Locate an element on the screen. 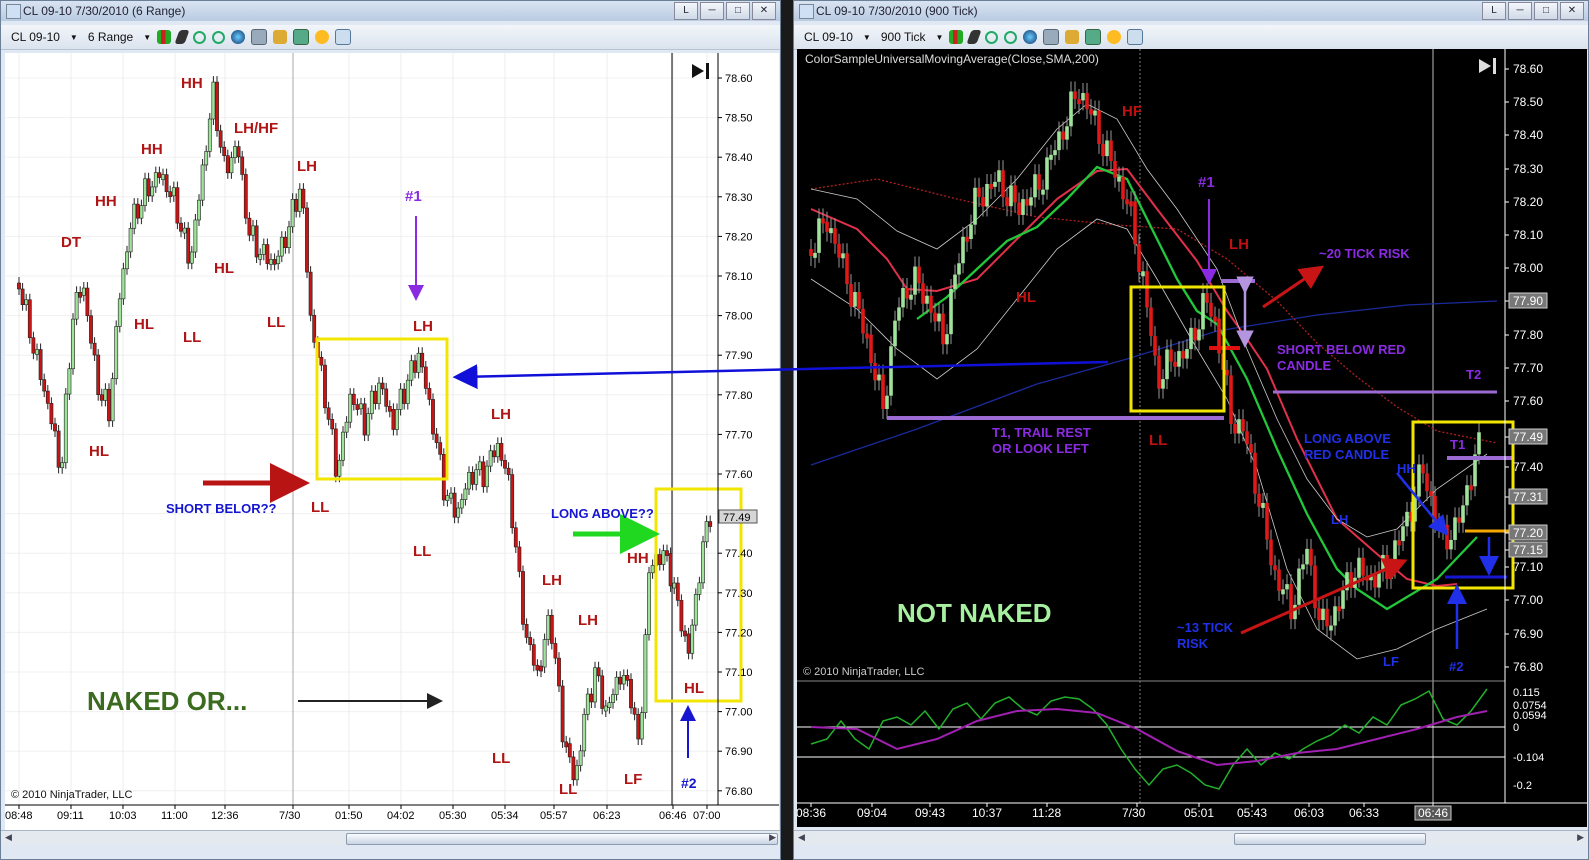 This screenshot has height=860, width=1589. interval-selector: 900 Tick is located at coordinates (903, 37).